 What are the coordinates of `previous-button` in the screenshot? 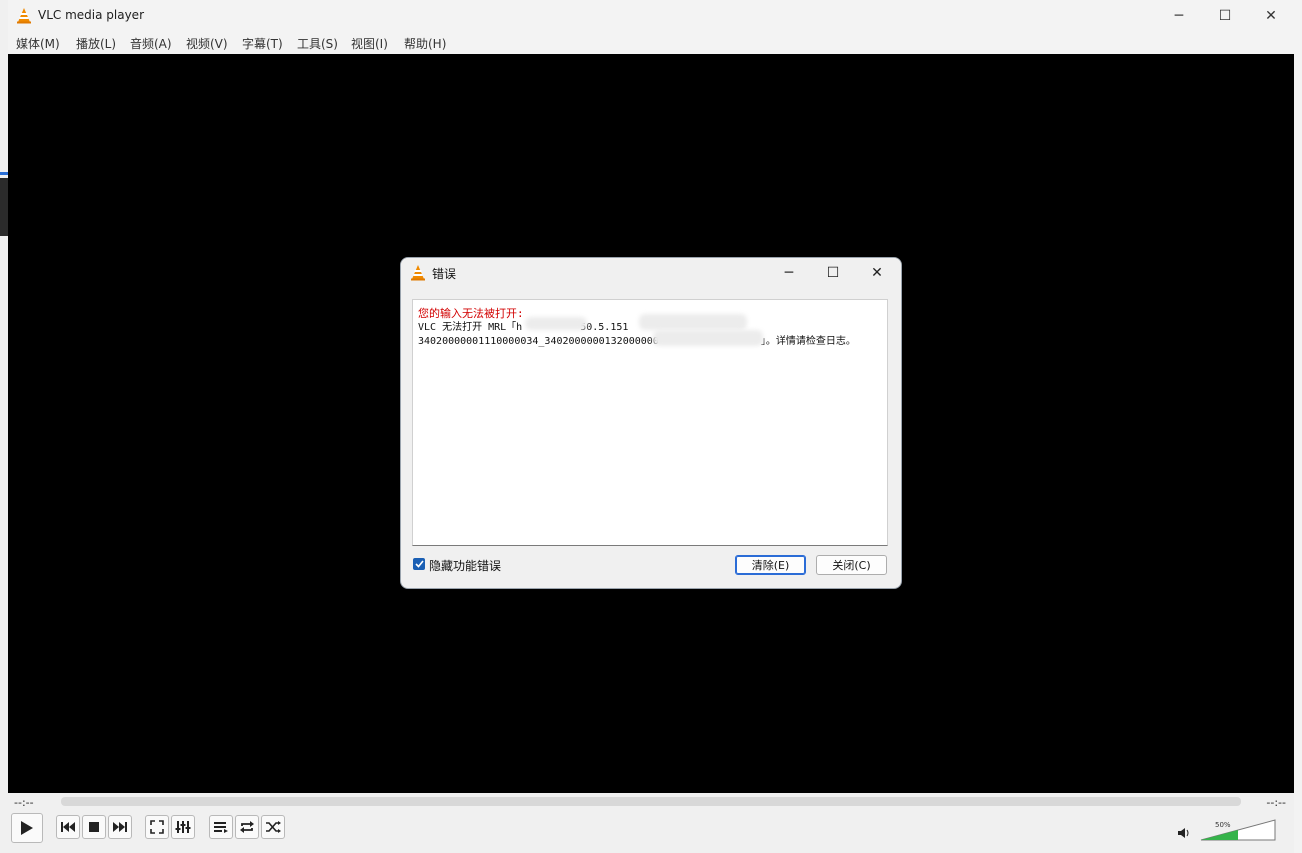 It's located at (68, 827).